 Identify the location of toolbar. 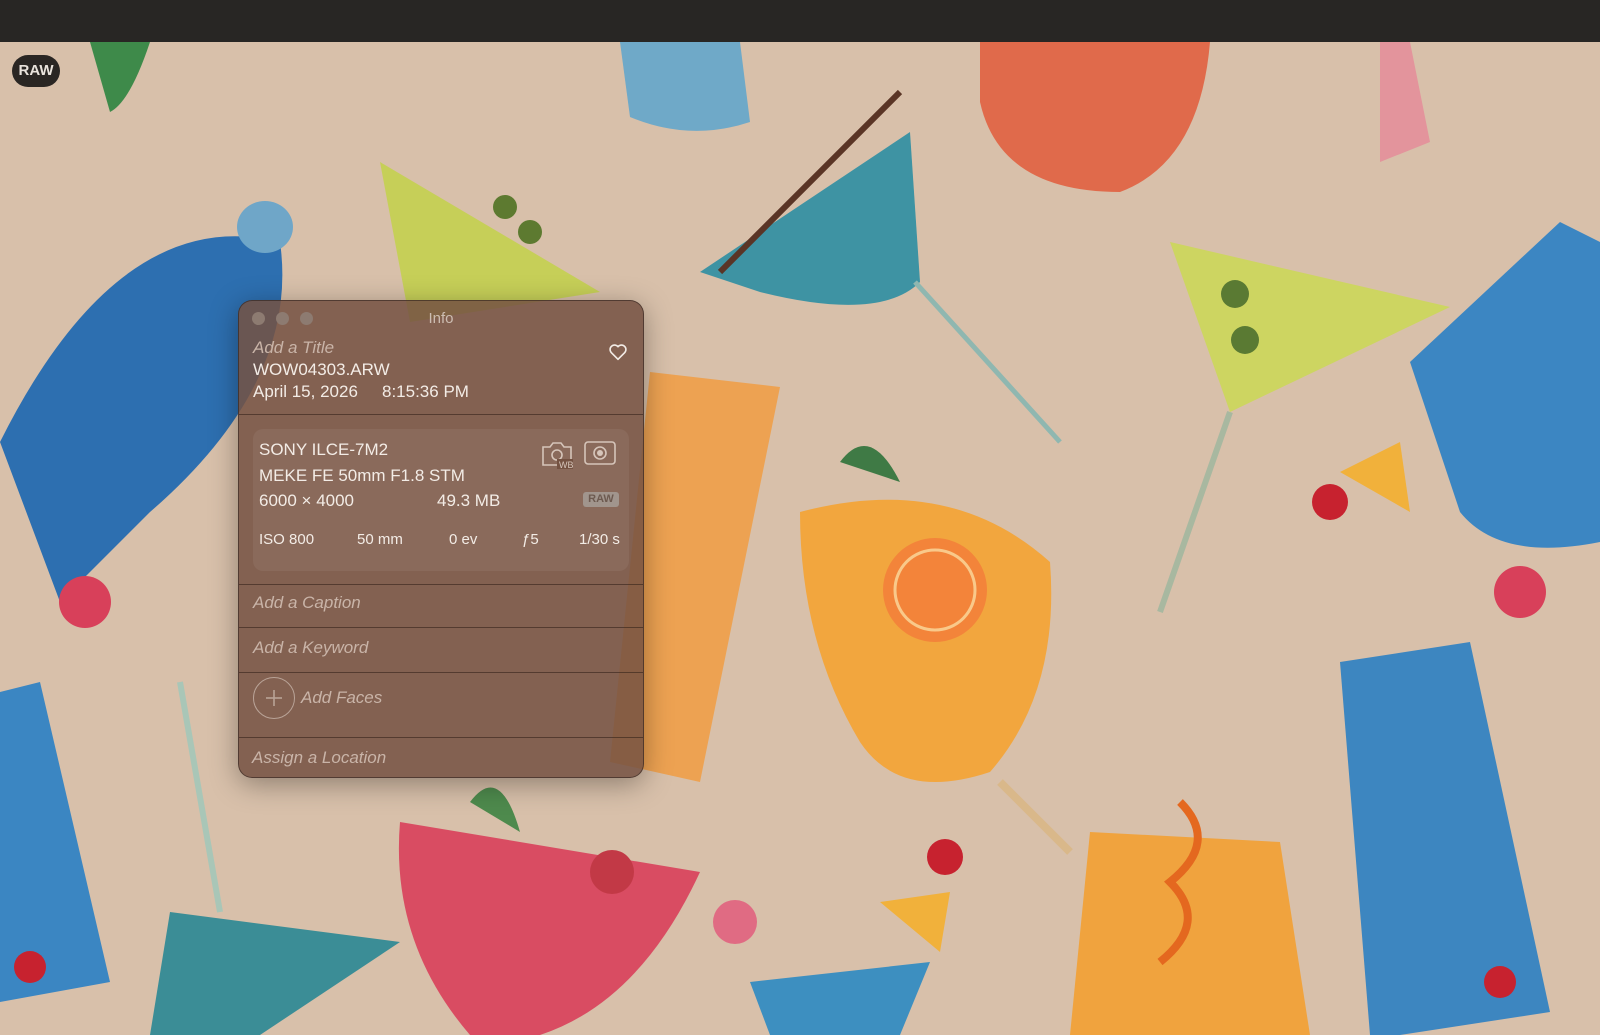
(800, 21).